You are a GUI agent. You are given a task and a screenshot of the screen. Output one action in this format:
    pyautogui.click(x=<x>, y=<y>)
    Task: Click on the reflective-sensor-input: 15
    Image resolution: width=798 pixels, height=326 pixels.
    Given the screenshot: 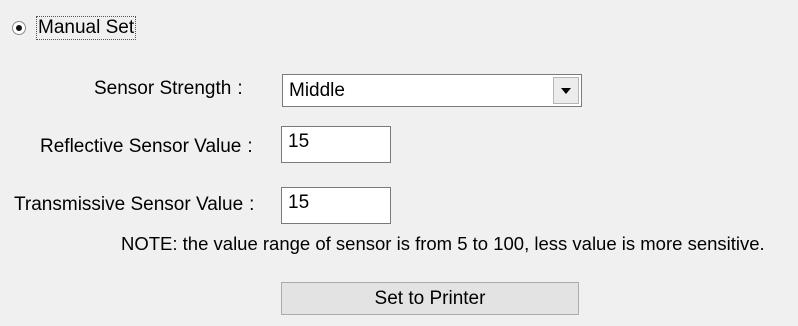 What is the action you would take?
    pyautogui.click(x=336, y=144)
    